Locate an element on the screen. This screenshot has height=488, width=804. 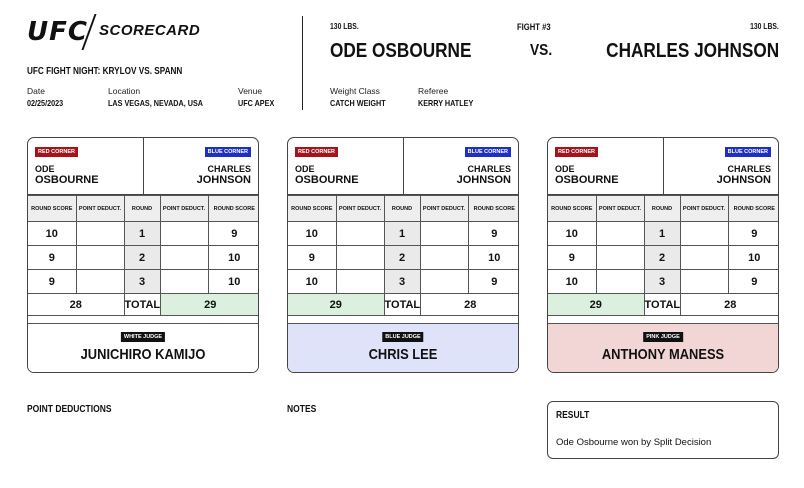
round-row: 10 3 9 is located at coordinates (403, 281).